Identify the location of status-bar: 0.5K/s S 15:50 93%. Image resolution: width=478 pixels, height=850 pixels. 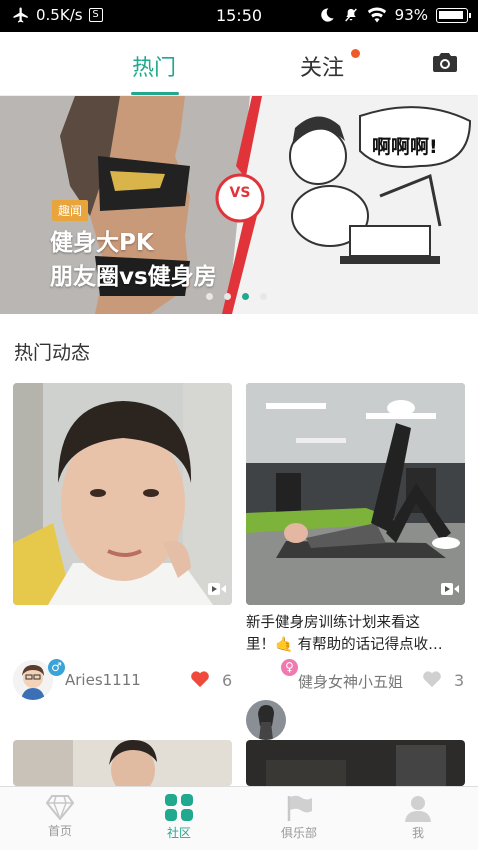
(239, 16).